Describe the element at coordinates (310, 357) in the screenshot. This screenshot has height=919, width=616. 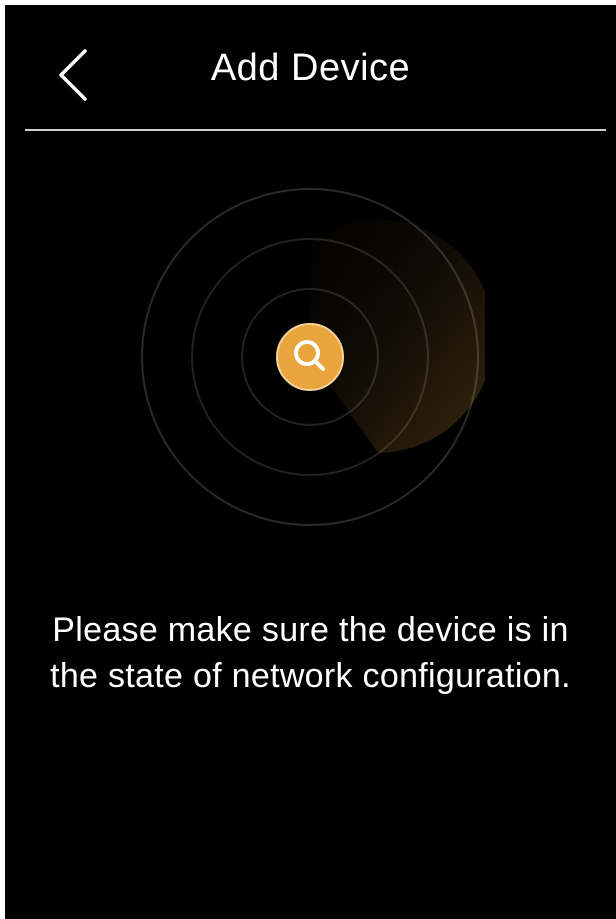
I see `search-icon` at that location.